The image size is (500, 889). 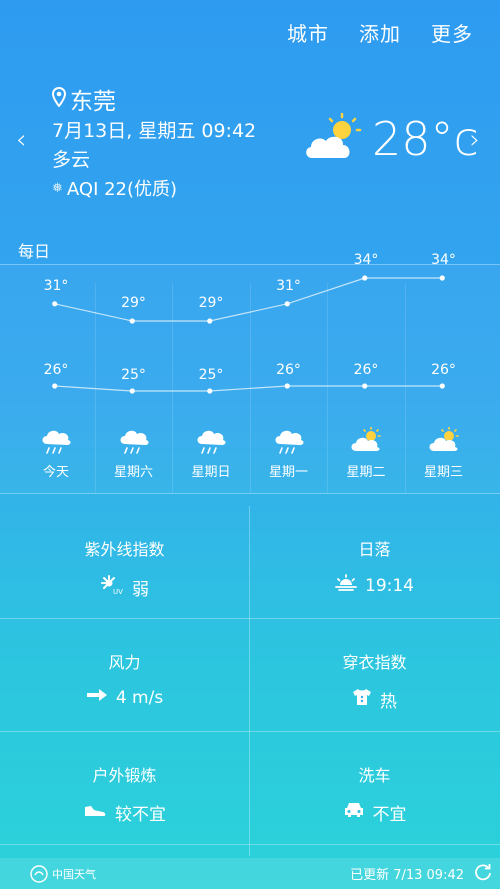 I want to click on aqi-row: ❅ AQI 22(优质), so click(x=114, y=188).